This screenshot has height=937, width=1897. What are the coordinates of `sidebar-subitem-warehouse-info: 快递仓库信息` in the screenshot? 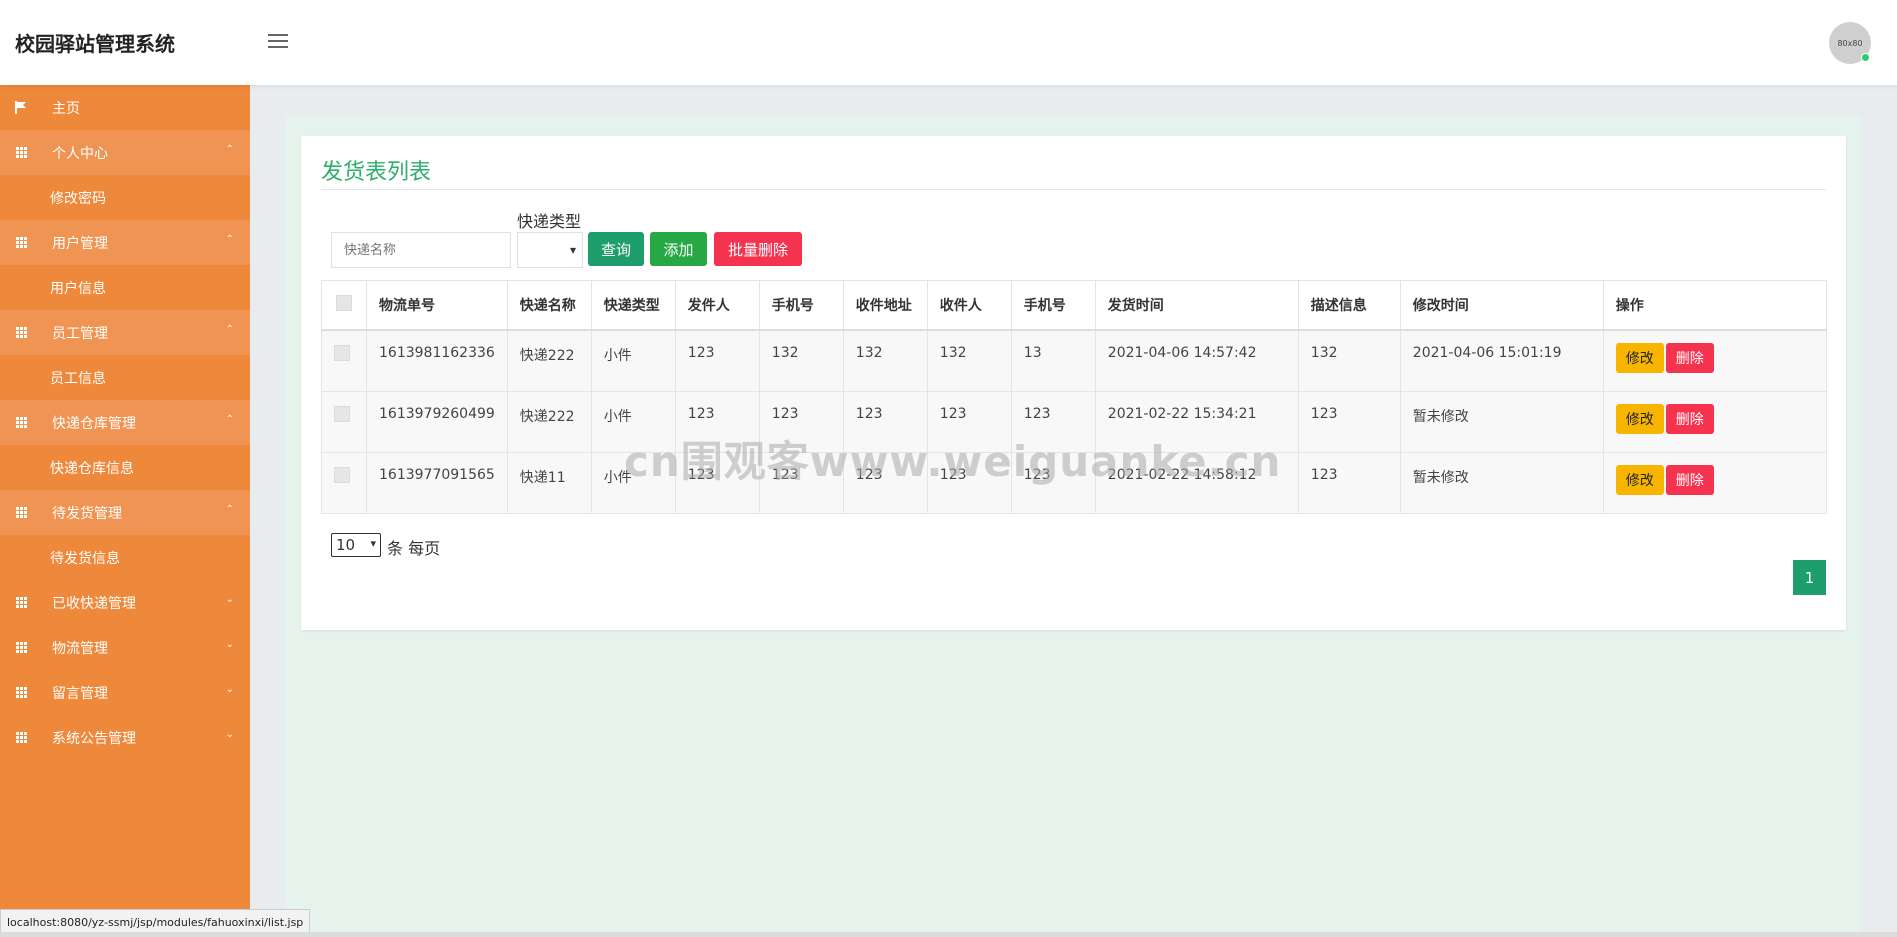 It's located at (125, 467).